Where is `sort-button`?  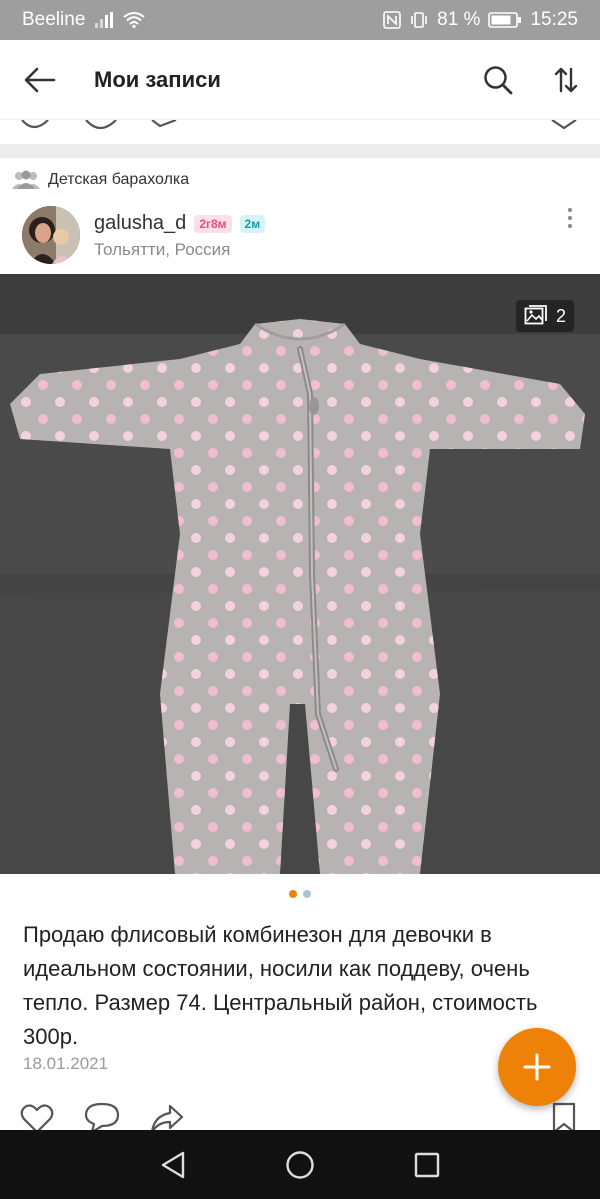
sort-button is located at coordinates (566, 80).